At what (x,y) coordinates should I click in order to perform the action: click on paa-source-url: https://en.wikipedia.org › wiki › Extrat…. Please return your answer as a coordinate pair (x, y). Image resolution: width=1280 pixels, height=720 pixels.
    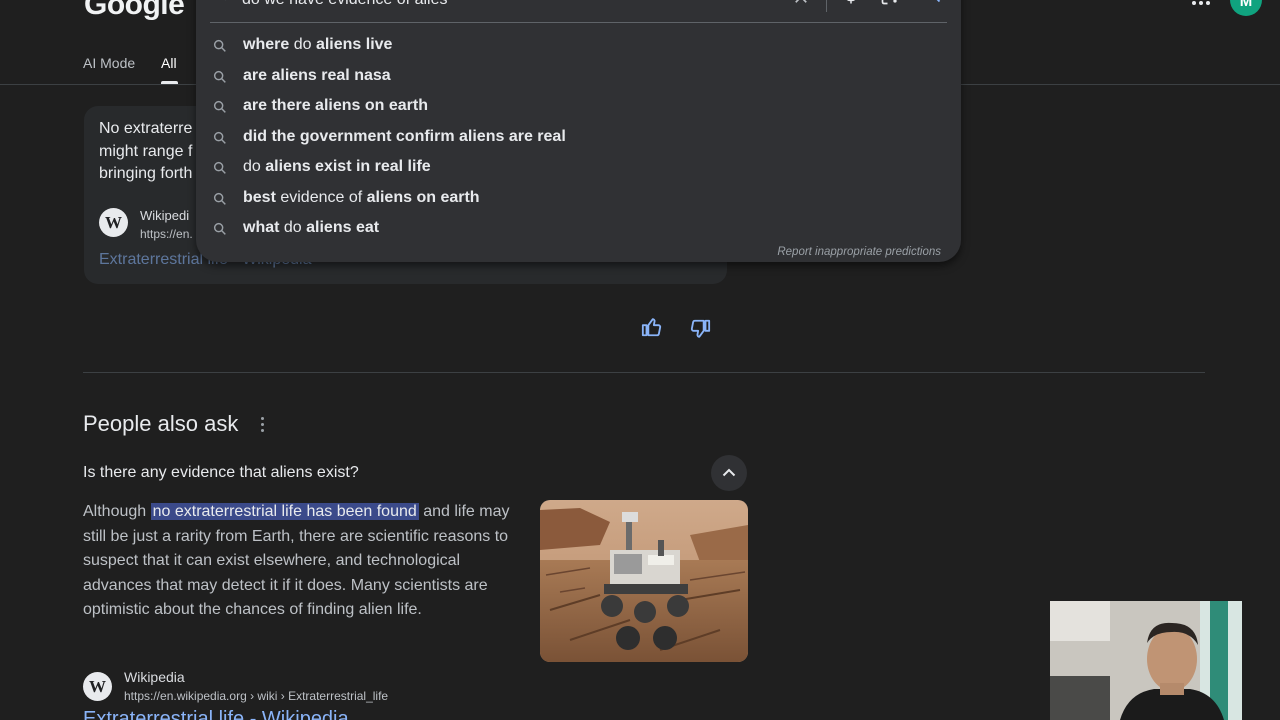
    Looking at the image, I should click on (256, 696).